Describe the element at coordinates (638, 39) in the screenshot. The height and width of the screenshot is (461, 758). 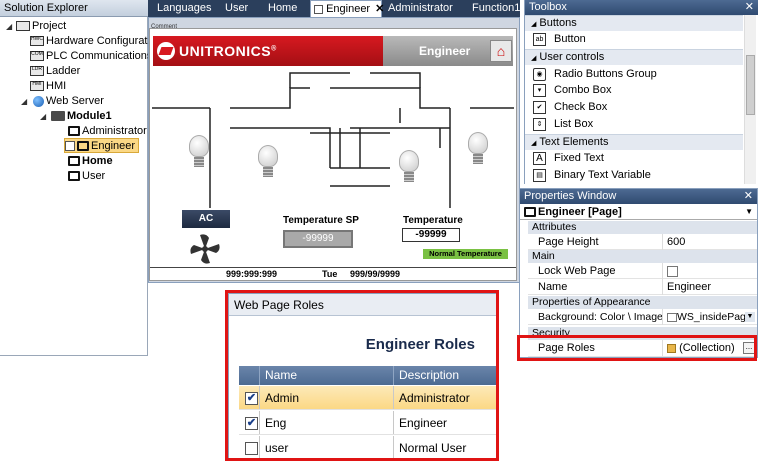
I see `toolbox-item-button: ab Button` at that location.